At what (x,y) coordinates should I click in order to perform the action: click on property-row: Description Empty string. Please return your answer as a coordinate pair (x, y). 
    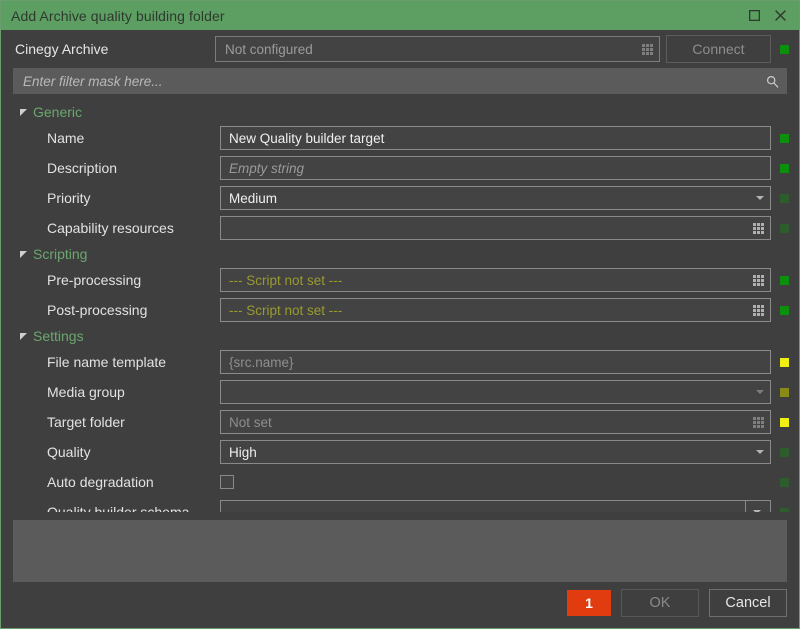
    Looking at the image, I should click on (402, 168).